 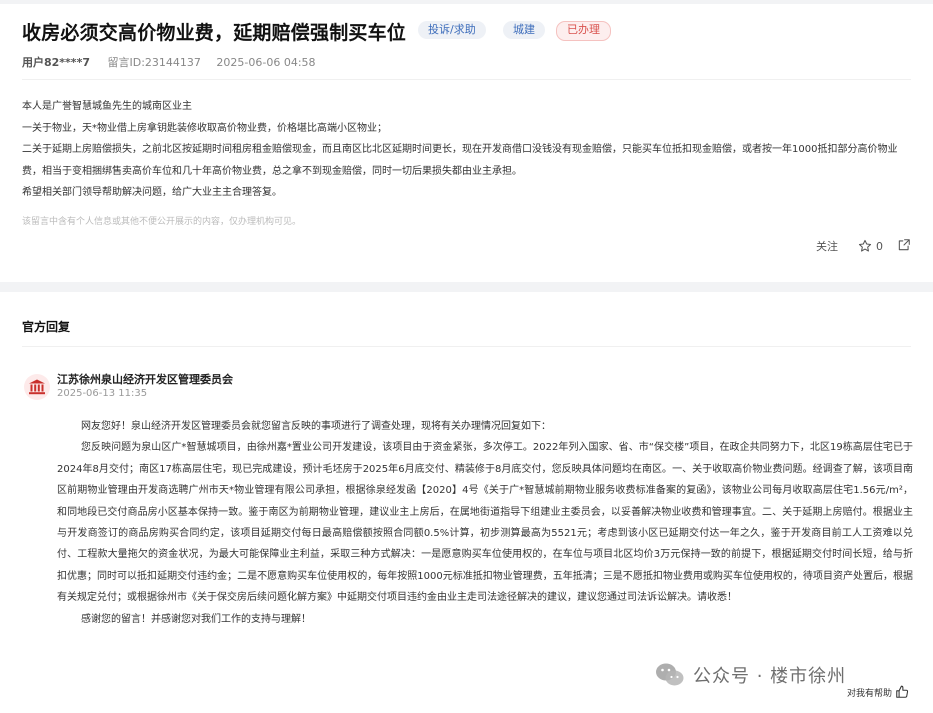 I want to click on body-line: 本人是广誉智慧城鱼先生的城南区业主, so click(x=107, y=106).